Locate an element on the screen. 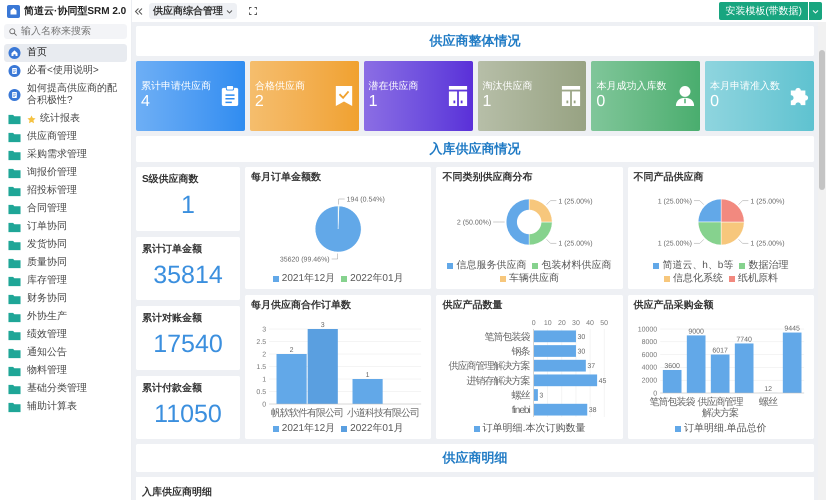 The width and height of the screenshot is (826, 500). legend-label: 数据治理 is located at coordinates (768, 266).